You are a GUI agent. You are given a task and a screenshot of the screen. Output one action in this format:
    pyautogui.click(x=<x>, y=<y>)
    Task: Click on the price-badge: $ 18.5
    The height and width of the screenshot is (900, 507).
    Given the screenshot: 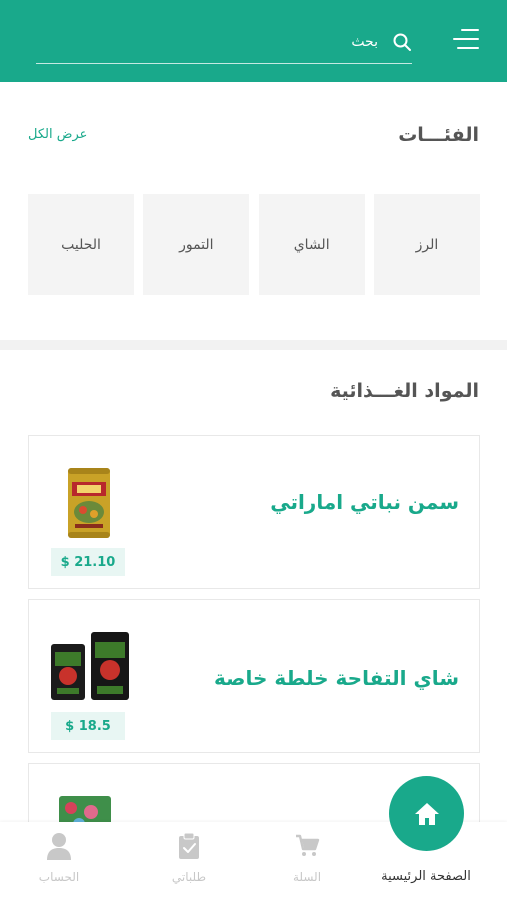 What is the action you would take?
    pyautogui.click(x=88, y=726)
    